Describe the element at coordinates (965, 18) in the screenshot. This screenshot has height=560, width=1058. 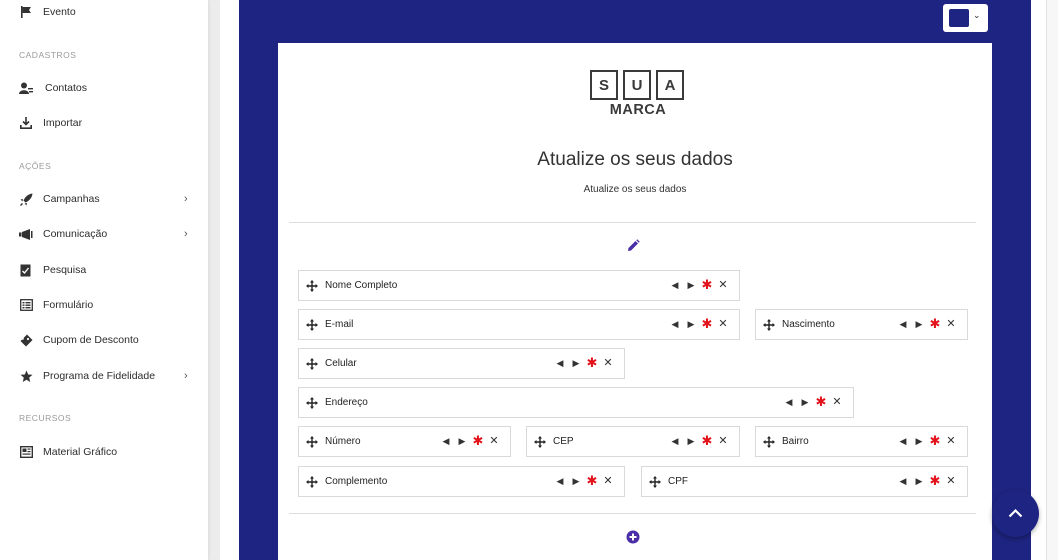
I see `background-color-picker: ⌄` at that location.